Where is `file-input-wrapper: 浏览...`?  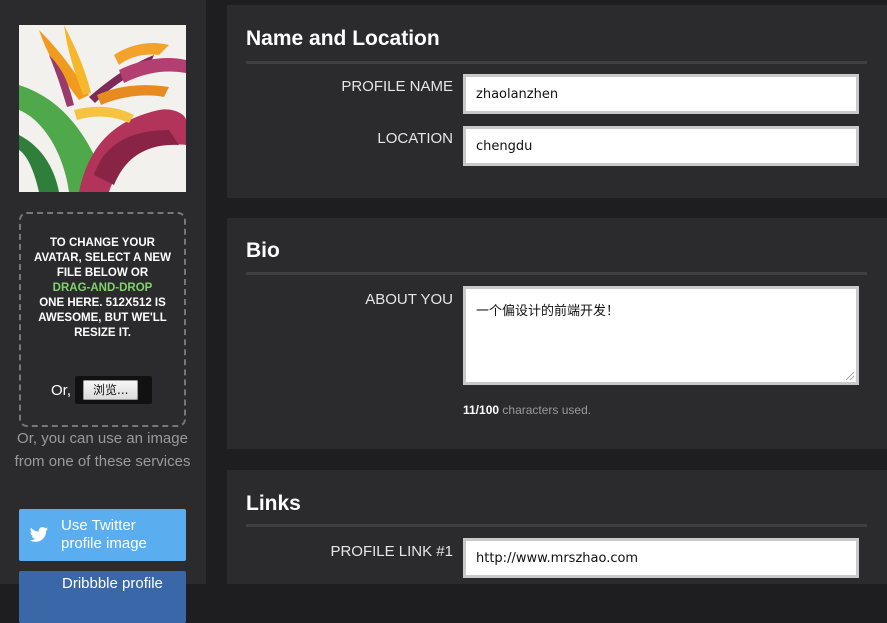 file-input-wrapper: 浏览... is located at coordinates (114, 390).